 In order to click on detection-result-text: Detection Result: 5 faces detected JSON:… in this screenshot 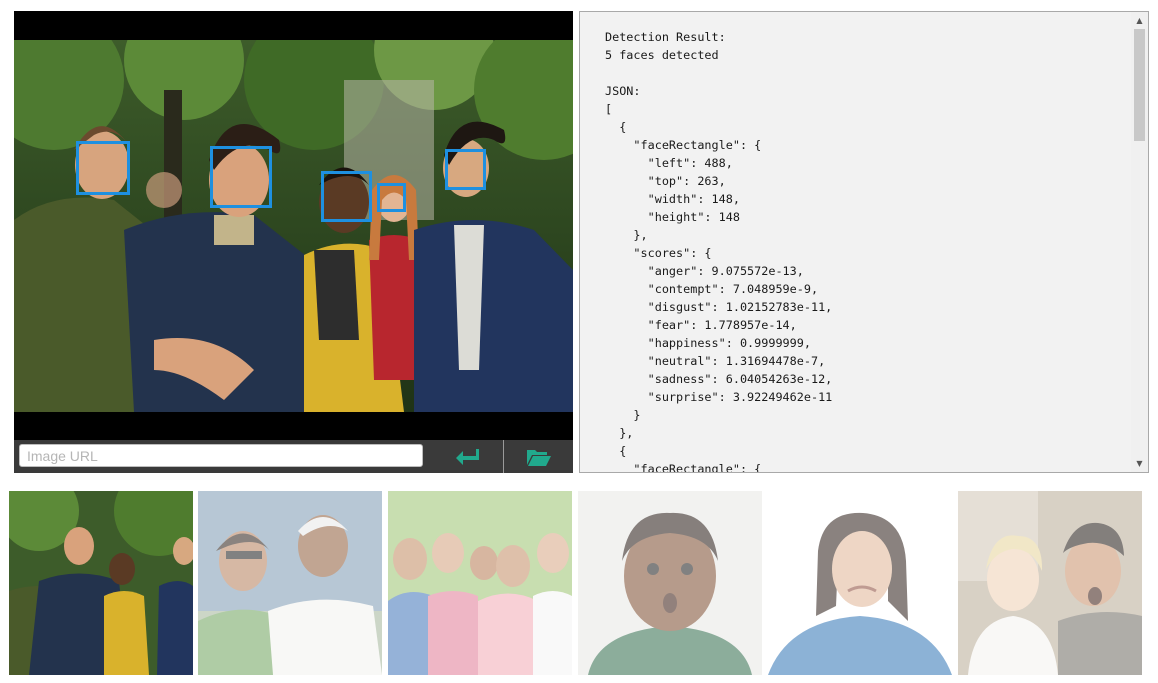, I will do `click(719, 251)`.